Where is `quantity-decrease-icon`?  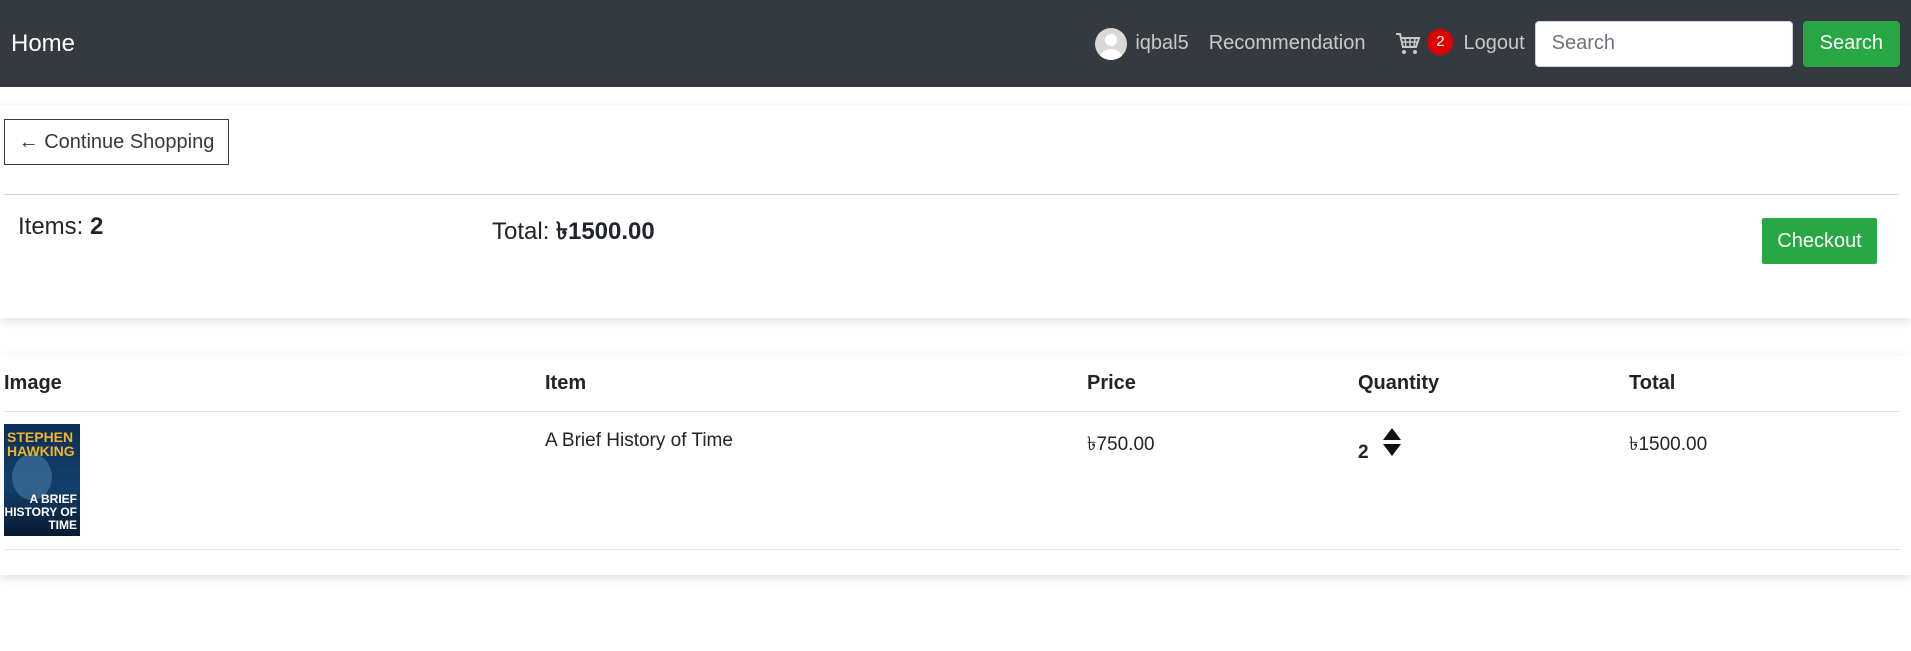 quantity-decrease-icon is located at coordinates (1391, 450).